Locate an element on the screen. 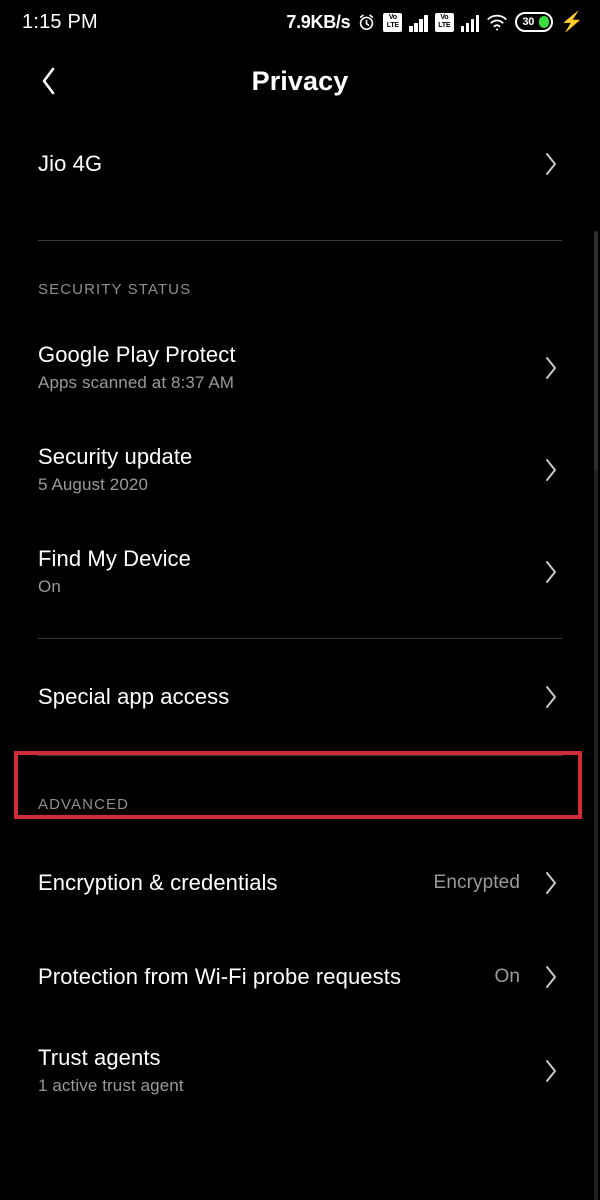 The image size is (600, 1200). back-button is located at coordinates (49, 81).